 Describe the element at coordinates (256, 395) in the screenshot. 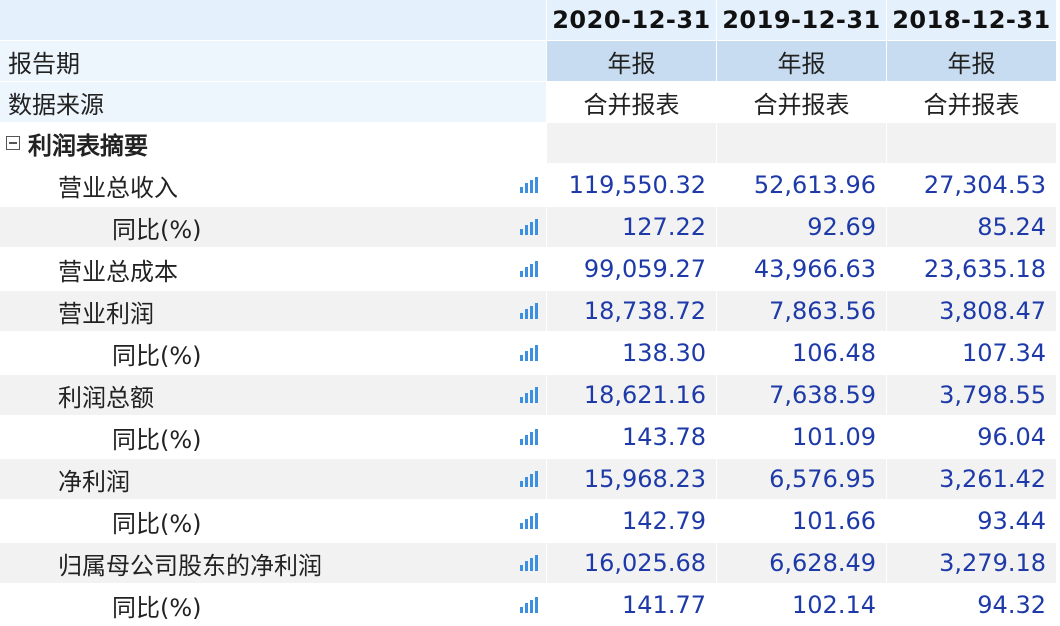

I see `row-label: 利润总额` at that location.